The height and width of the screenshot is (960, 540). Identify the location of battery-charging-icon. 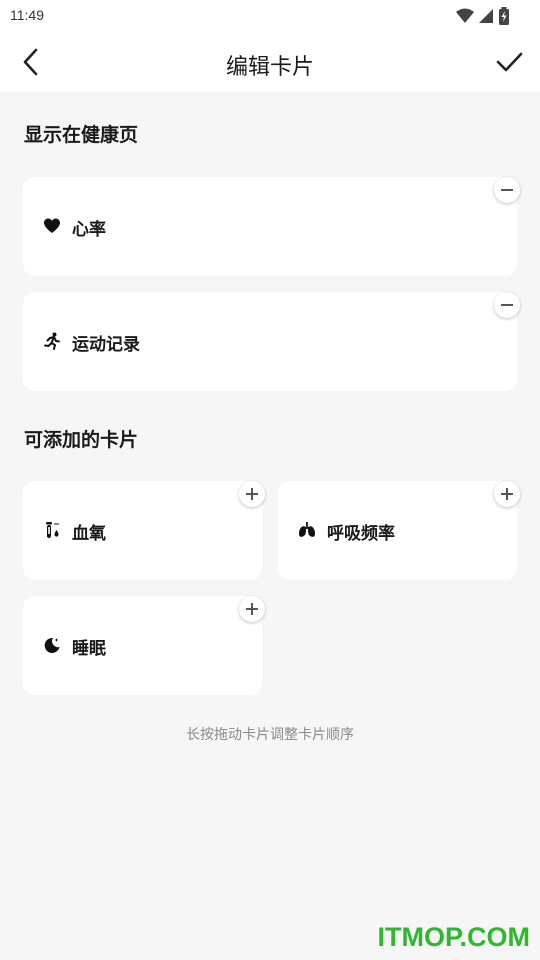
(504, 16).